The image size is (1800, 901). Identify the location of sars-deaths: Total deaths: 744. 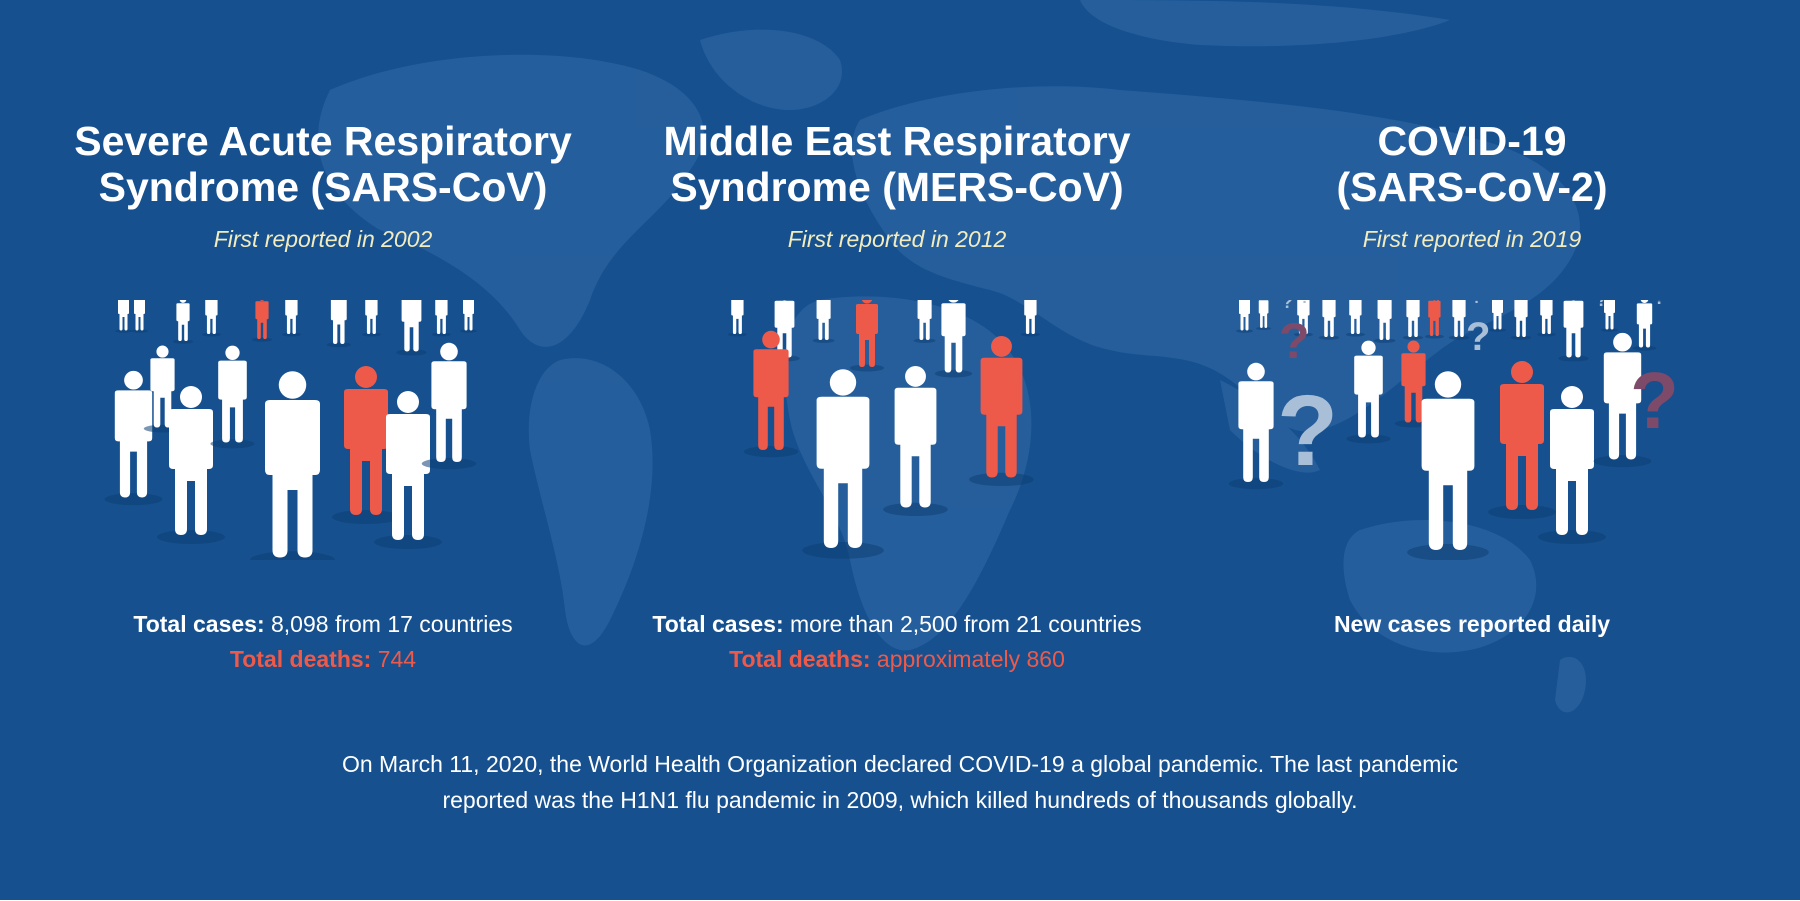
(323, 659).